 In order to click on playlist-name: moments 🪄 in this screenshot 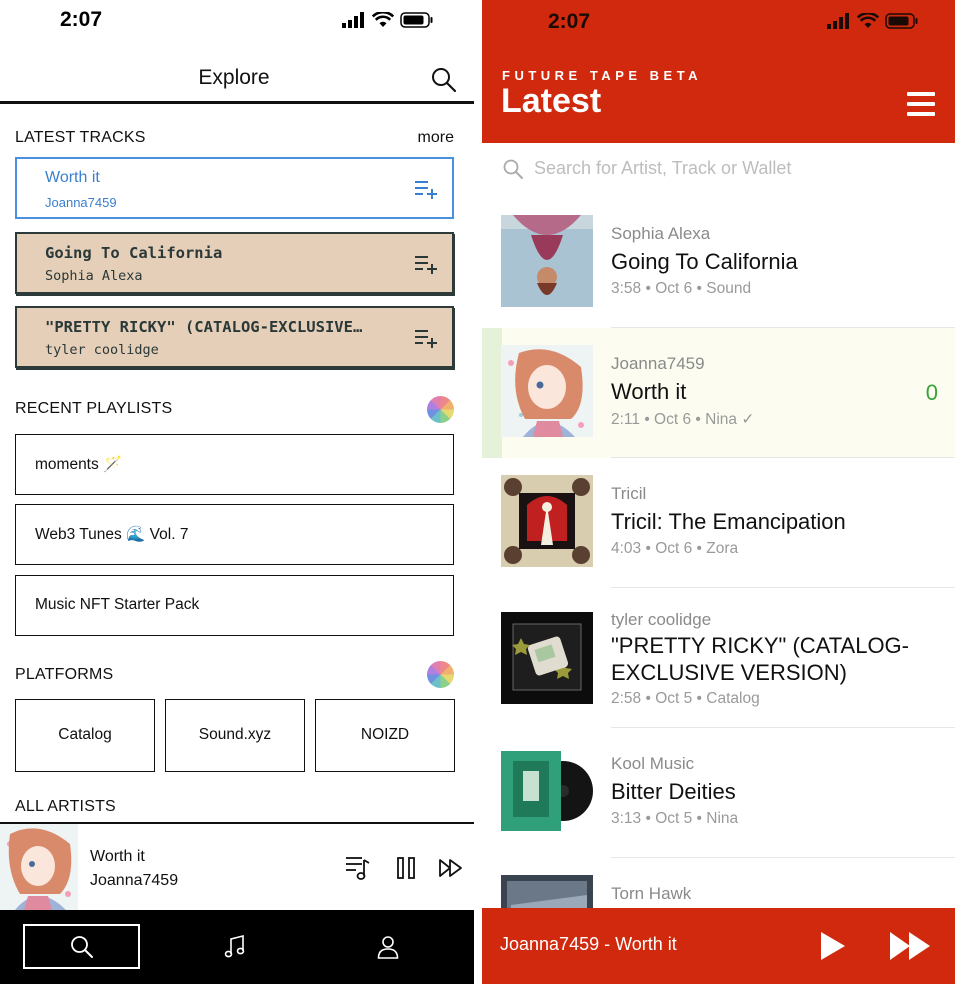, I will do `click(79, 464)`.